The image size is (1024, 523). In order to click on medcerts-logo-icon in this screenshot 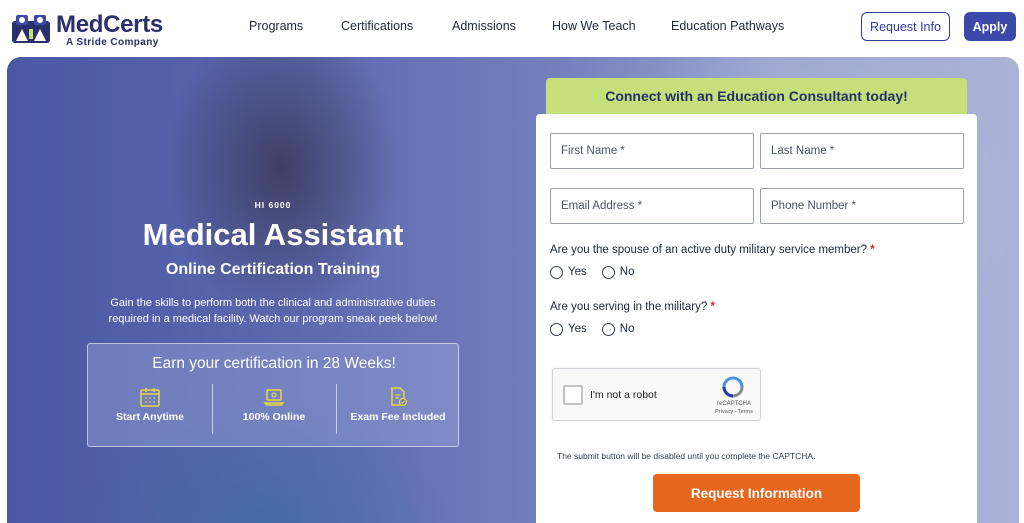, I will do `click(31, 29)`.